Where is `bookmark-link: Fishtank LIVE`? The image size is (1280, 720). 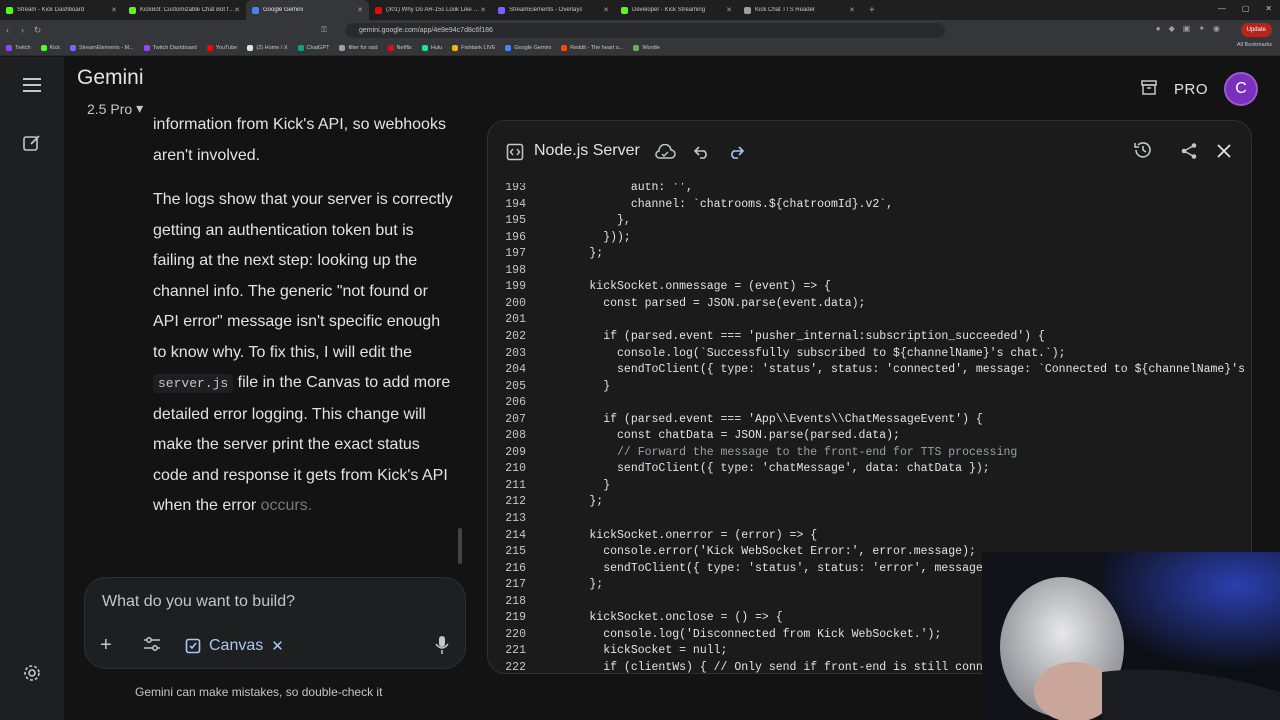
bookmark-link: Fishtank LIVE is located at coordinates (473, 47).